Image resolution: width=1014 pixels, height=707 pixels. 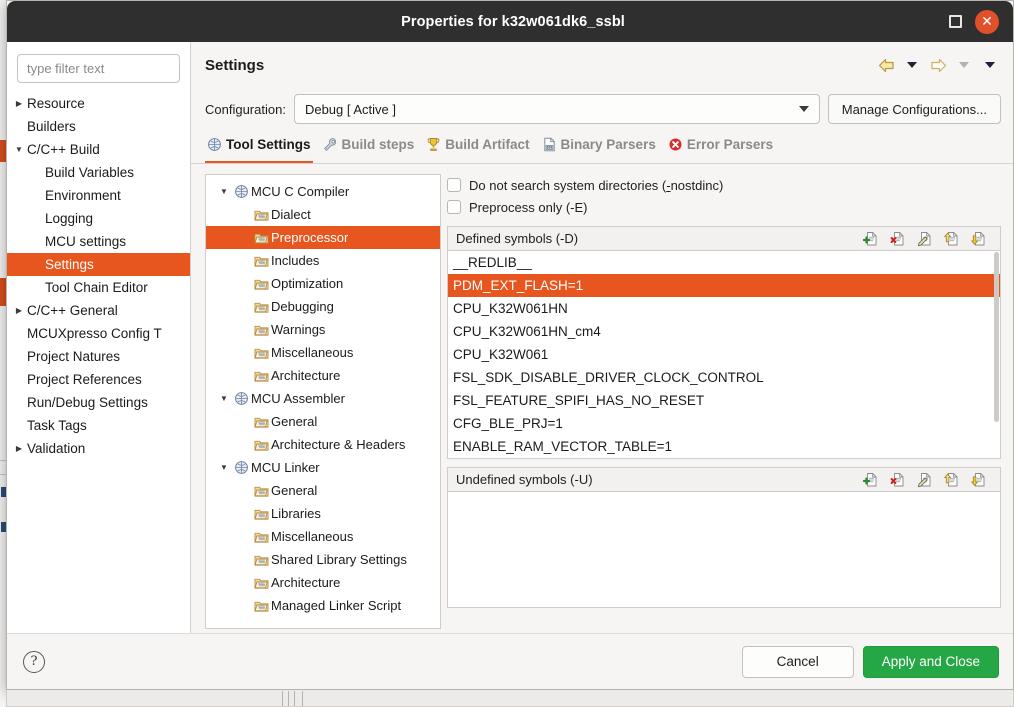 What do you see at coordinates (955, 21) in the screenshot?
I see `maximize-icon` at bounding box center [955, 21].